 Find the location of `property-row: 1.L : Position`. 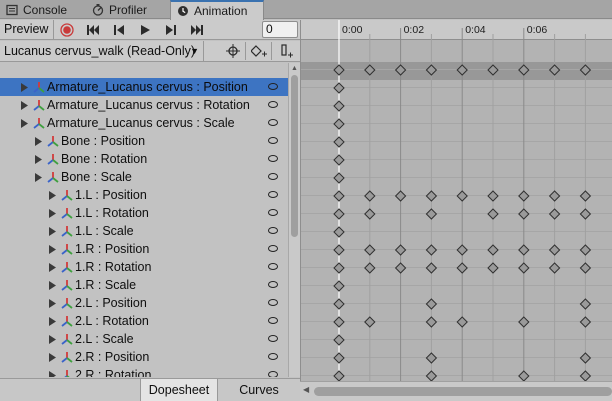

property-row: 1.L : Position is located at coordinates (144, 195).